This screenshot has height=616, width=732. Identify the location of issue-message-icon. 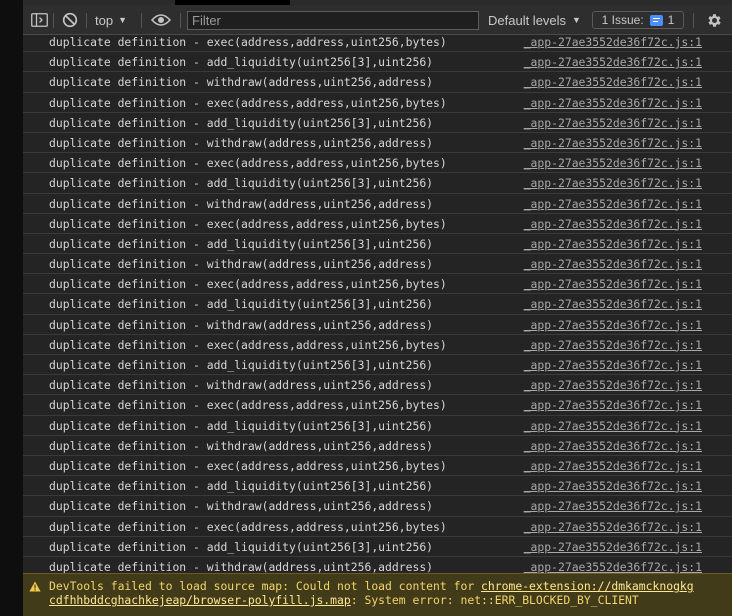
(656, 20).